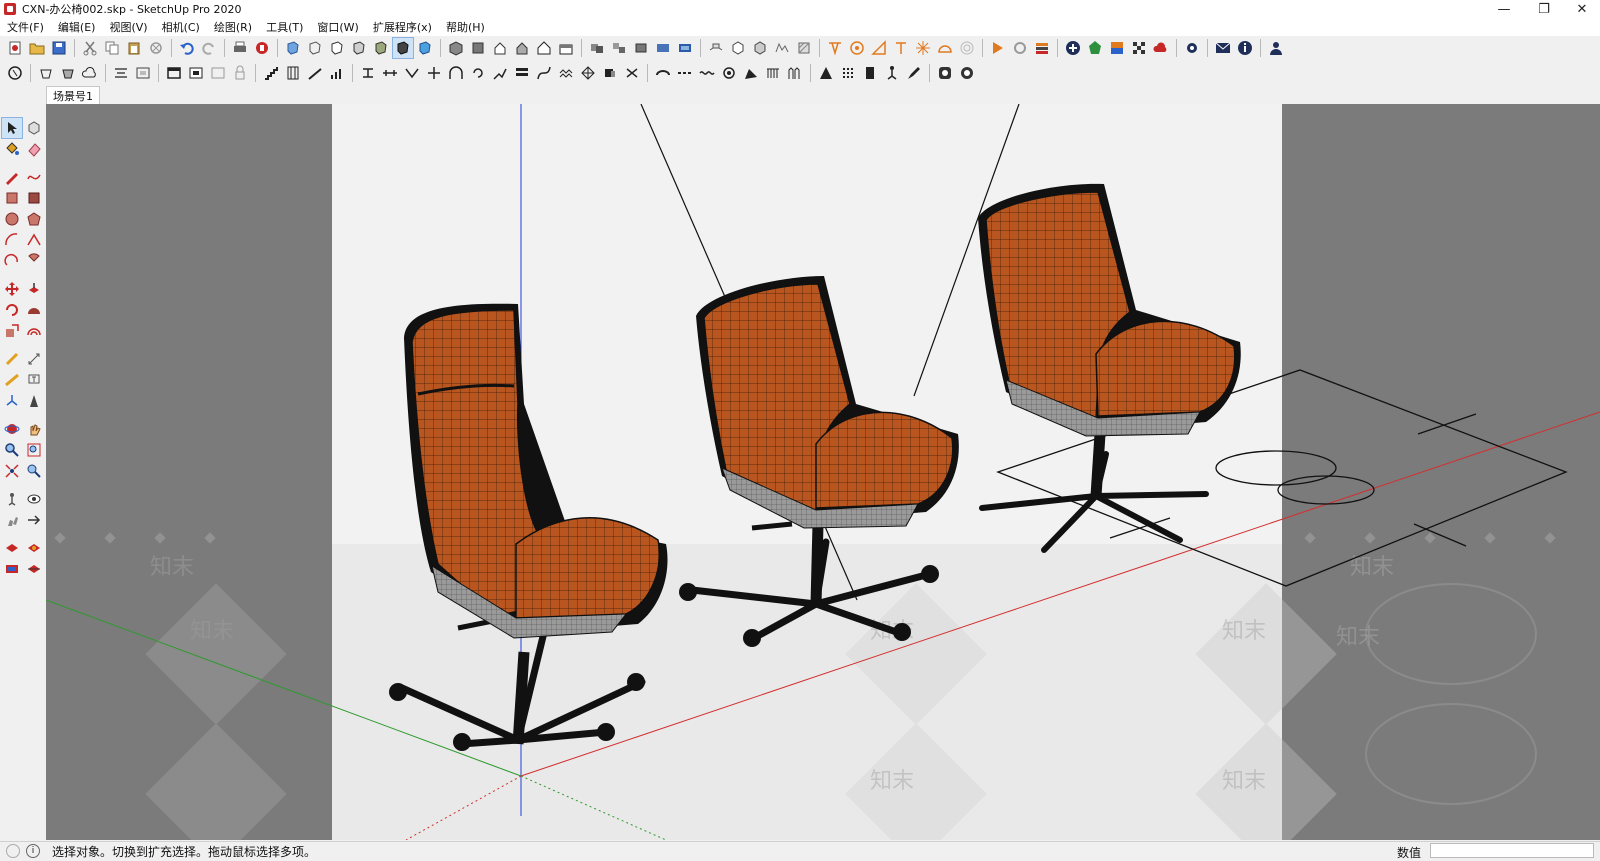 The height and width of the screenshot is (861, 1600). Describe the element at coordinates (522, 48) in the screenshot. I see `right-view-icon` at that location.